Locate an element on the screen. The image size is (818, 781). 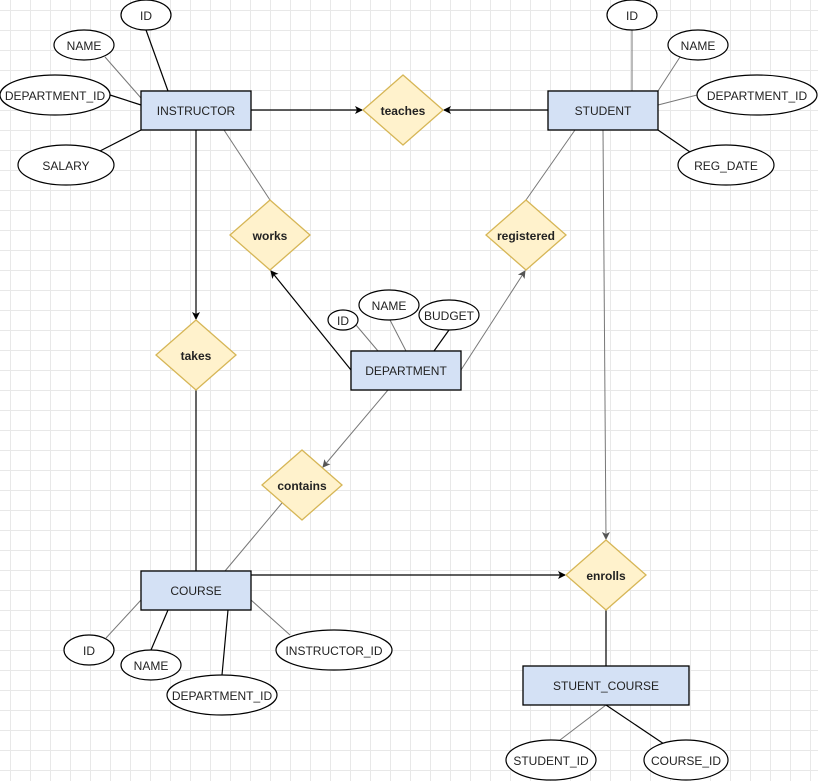
attribute-instructor-id: ID is located at coordinates (146, 15).